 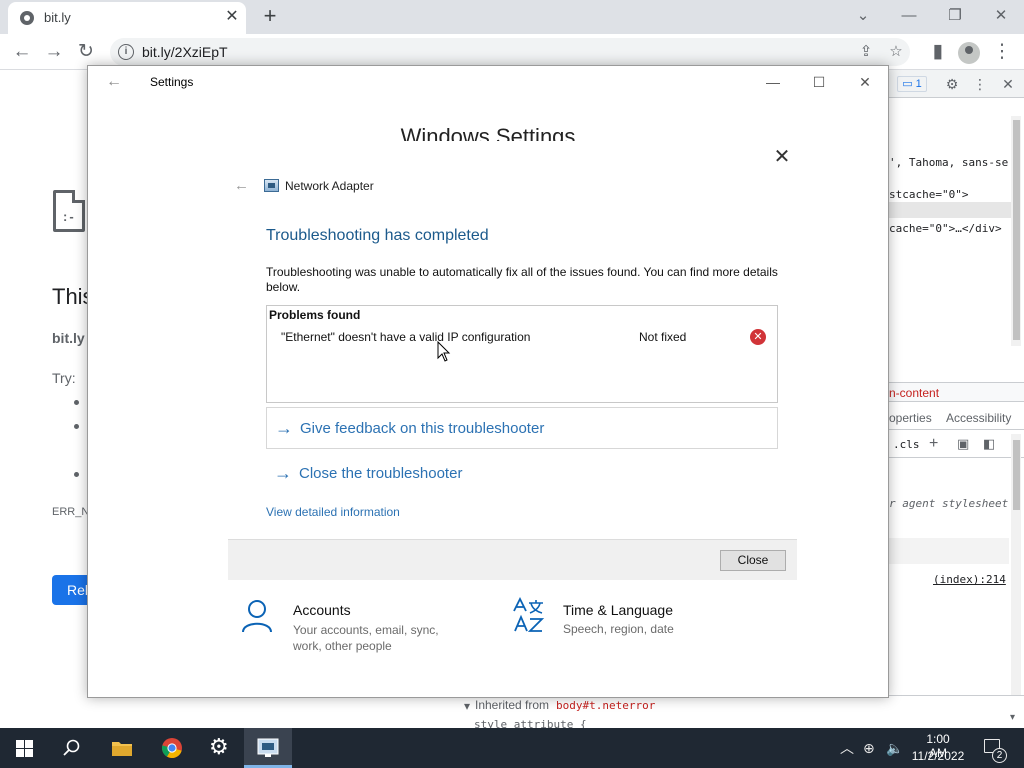 What do you see at coordinates (510, 52) in the screenshot?
I see `address-bar: i bit.ly/2XziEpT ⇪ ☆` at bounding box center [510, 52].